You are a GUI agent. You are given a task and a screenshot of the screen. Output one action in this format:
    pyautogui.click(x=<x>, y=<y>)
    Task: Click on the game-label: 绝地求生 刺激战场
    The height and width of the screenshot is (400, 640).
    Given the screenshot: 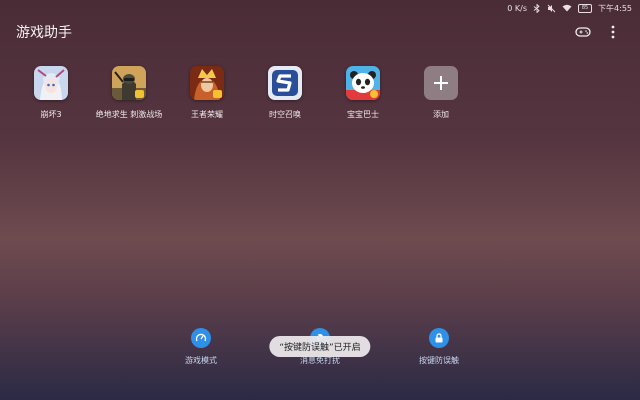 What is the action you would take?
    pyautogui.click(x=129, y=114)
    